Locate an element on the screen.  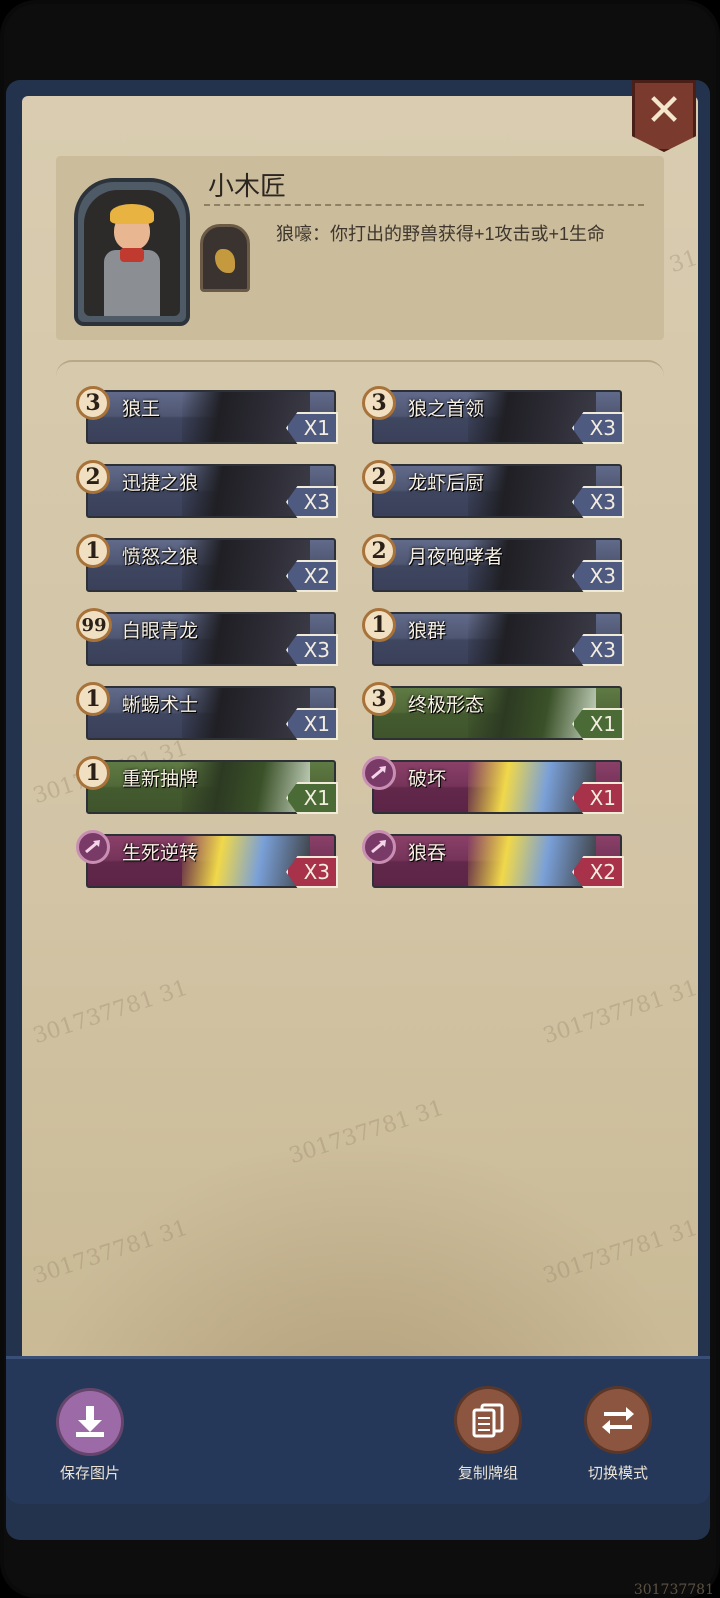
card-name: 迅捷之狼 is located at coordinates (160, 483).